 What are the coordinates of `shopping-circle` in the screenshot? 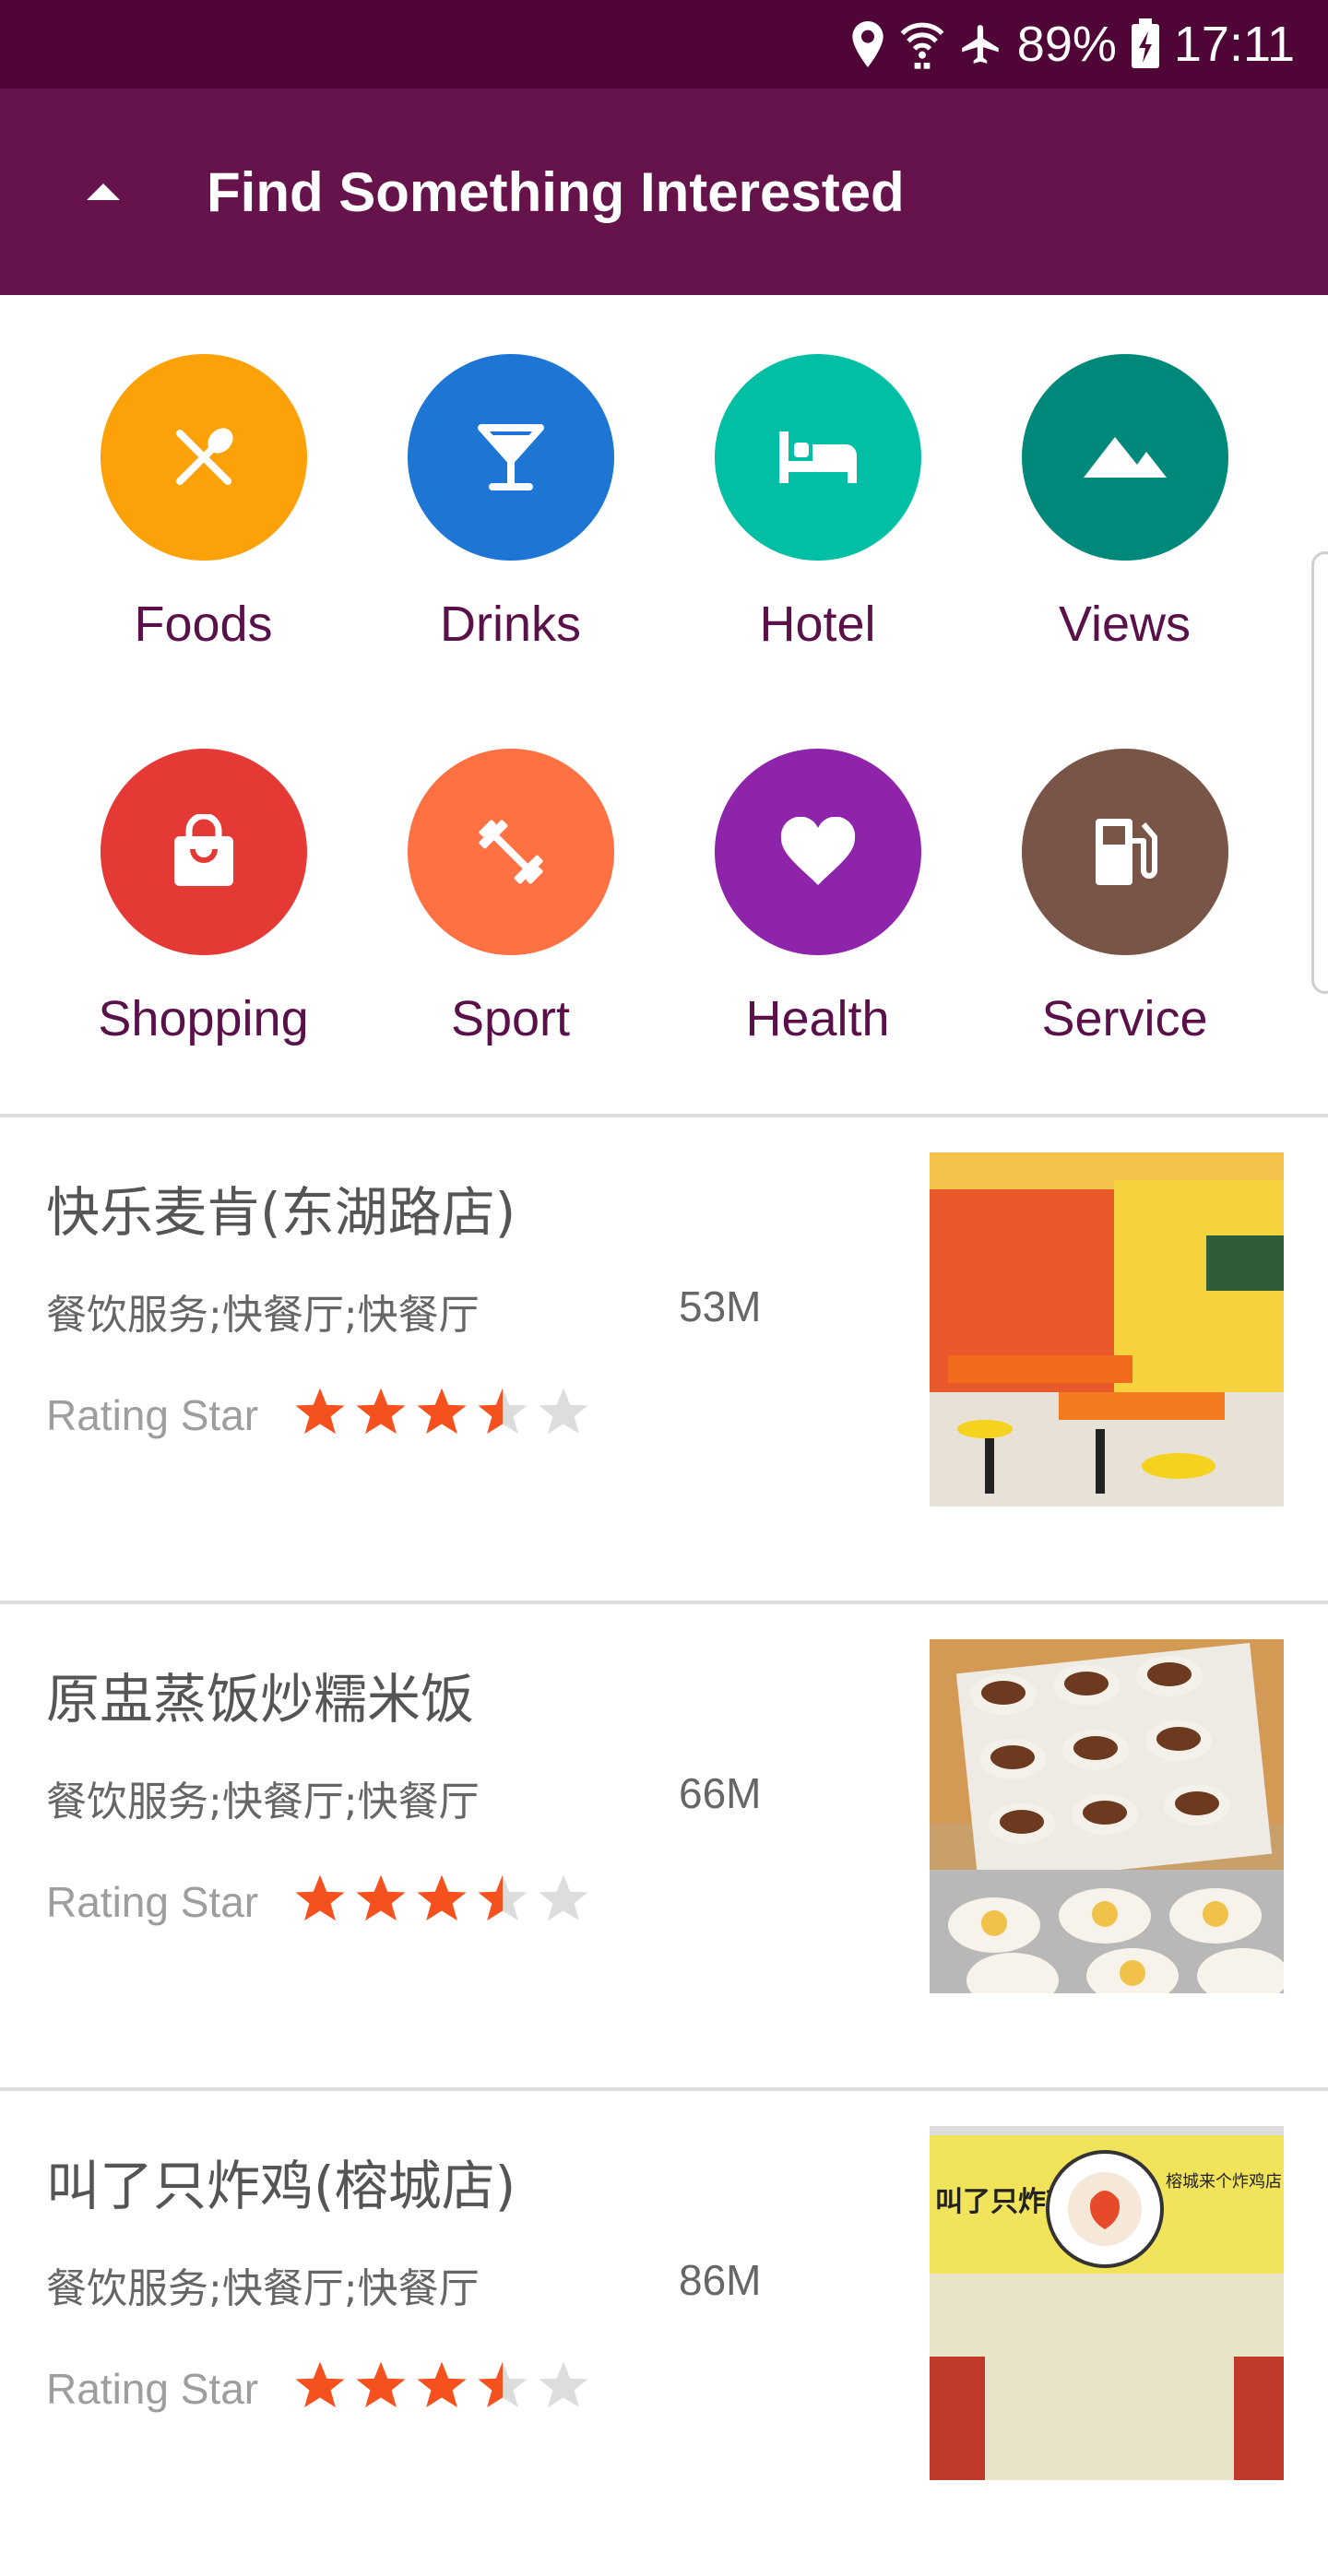 It's located at (203, 852).